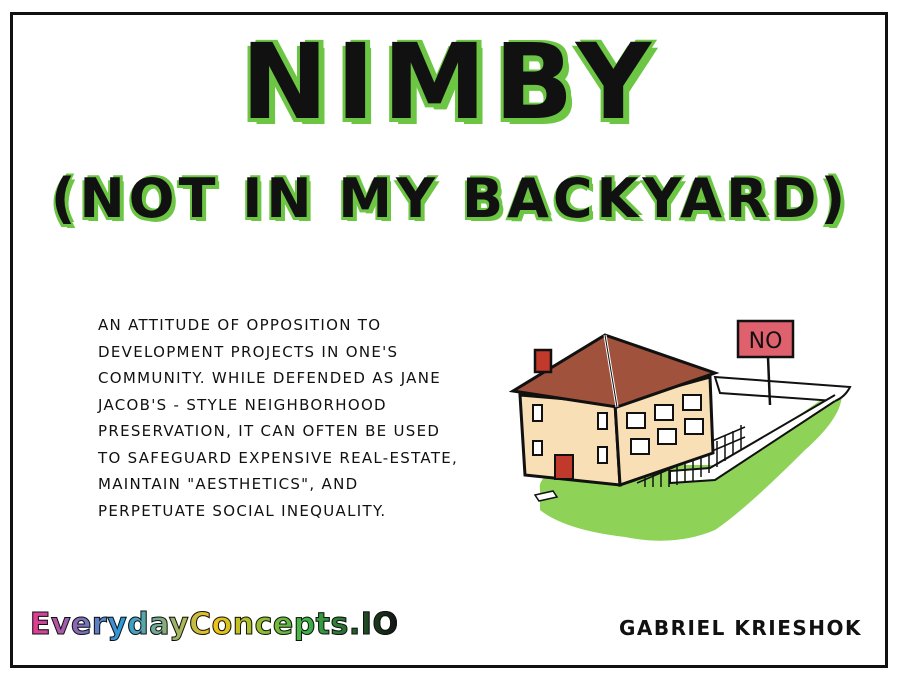 The height and width of the screenshot is (680, 900). I want to click on page-subtitle: (NOT IN MY BACKYARD), so click(450, 198).